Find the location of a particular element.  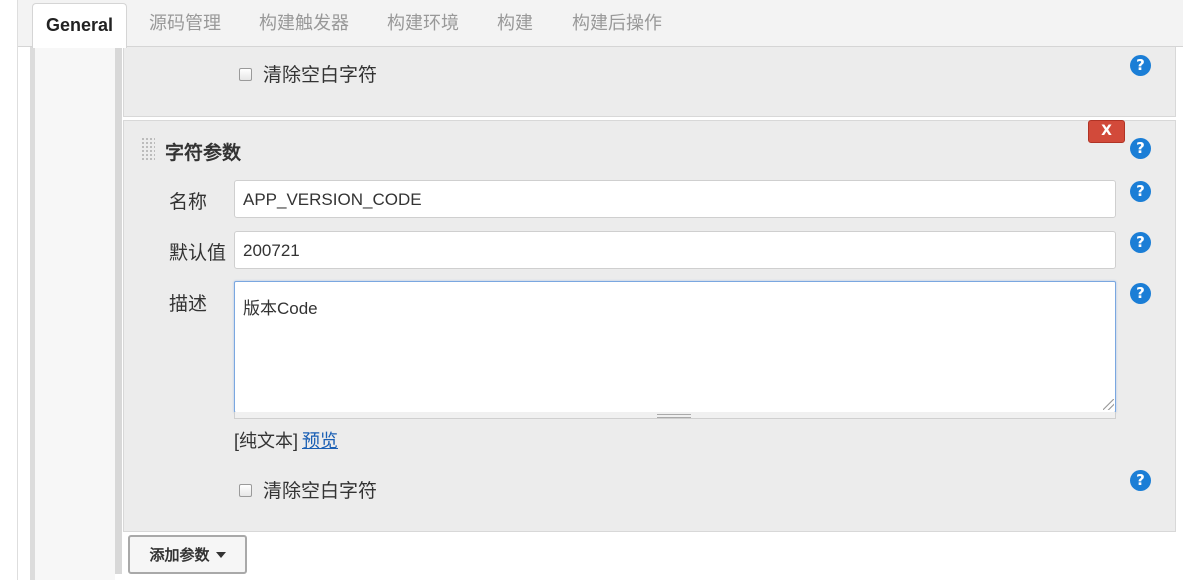

delete-parameter-button: X is located at coordinates (1106, 131).